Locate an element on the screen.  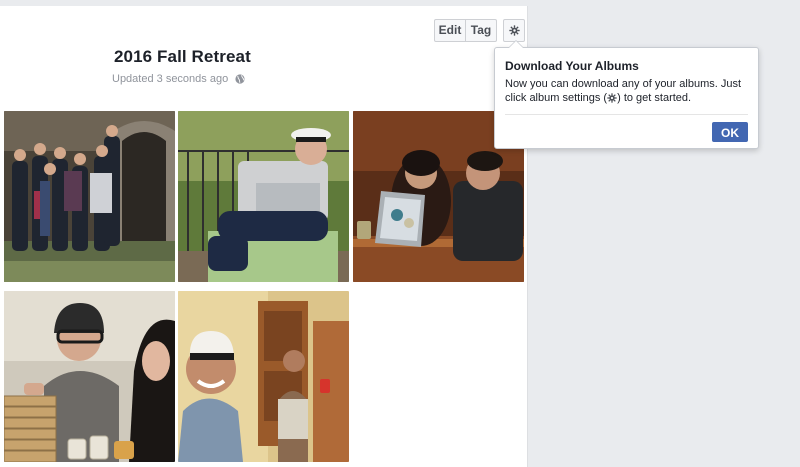
album-meta: Updated 3 seconds ago is located at coordinates (178, 79).